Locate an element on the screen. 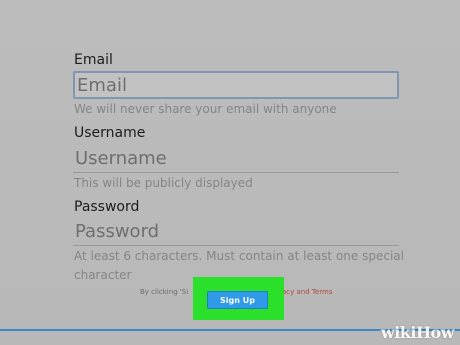 This screenshot has height=345, width=460. username-hint: This will be publicly displayed is located at coordinates (163, 183).